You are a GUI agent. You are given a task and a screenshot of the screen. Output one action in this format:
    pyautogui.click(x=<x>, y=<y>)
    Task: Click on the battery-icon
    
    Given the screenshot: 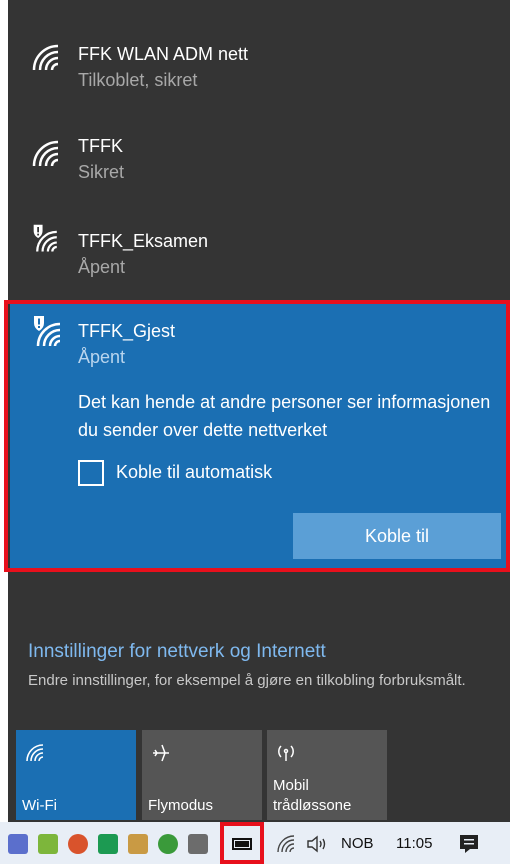 What is the action you would take?
    pyautogui.click(x=242, y=844)
    